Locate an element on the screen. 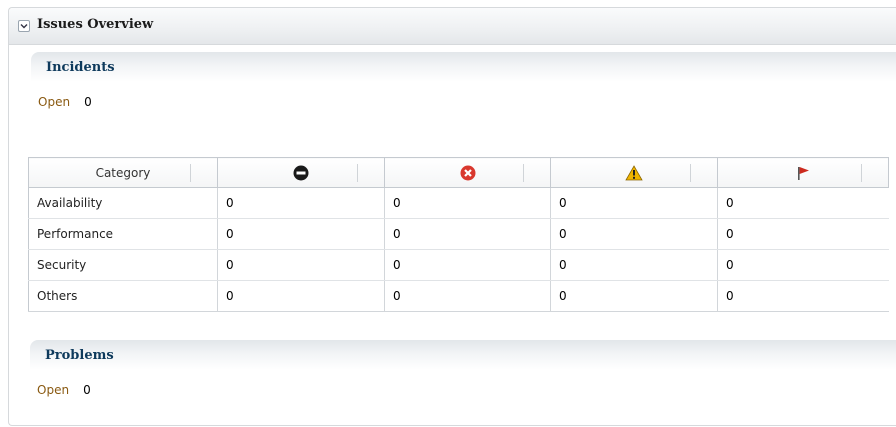 This screenshot has width=896, height=427. table-header-row: Category is located at coordinates (458, 172).